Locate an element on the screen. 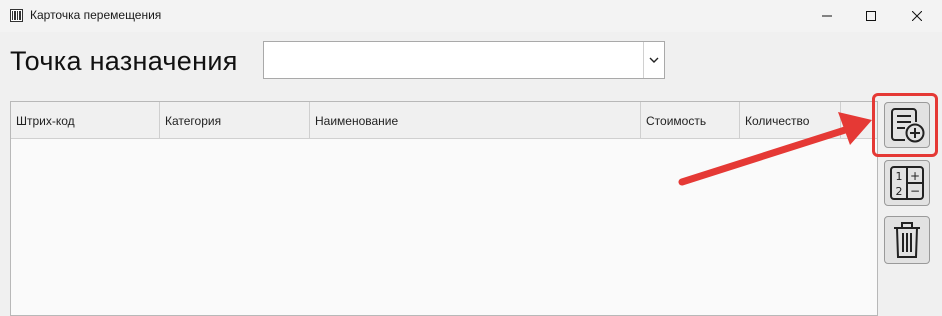  column-header-quantity: Количество is located at coordinates (790, 120).